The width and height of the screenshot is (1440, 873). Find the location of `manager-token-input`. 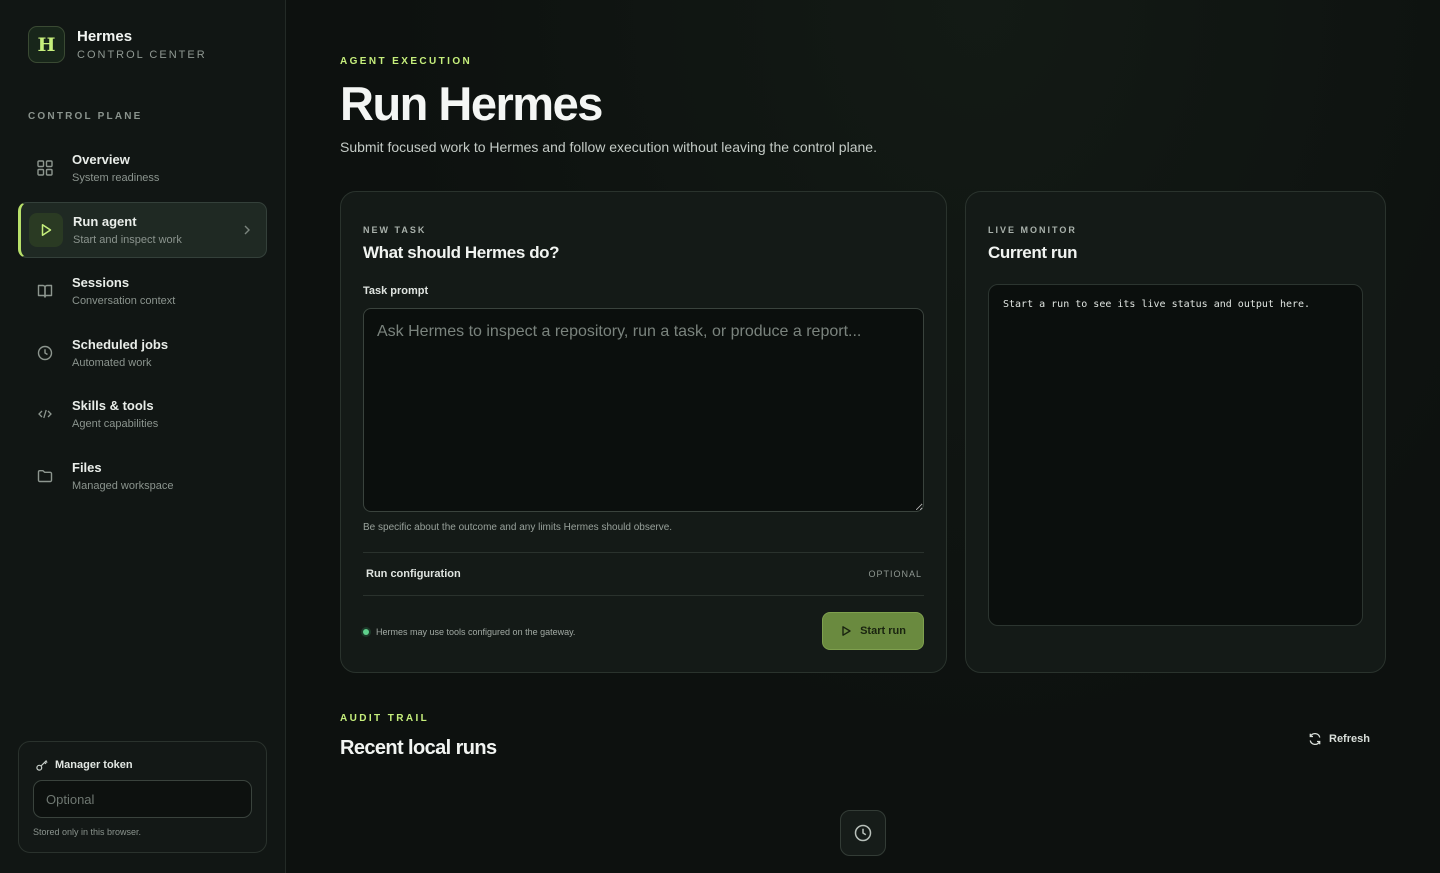

manager-token-input is located at coordinates (142, 799).